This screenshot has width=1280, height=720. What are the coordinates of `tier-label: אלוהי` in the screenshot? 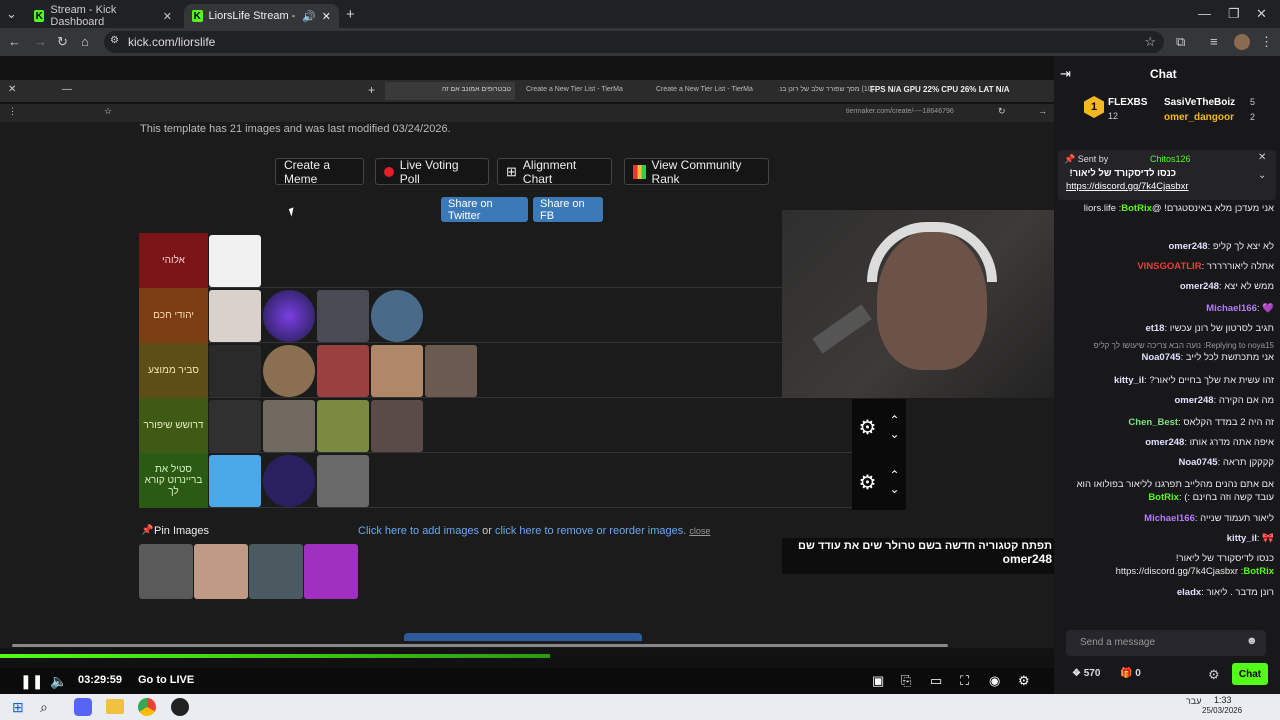 It's located at (173, 260).